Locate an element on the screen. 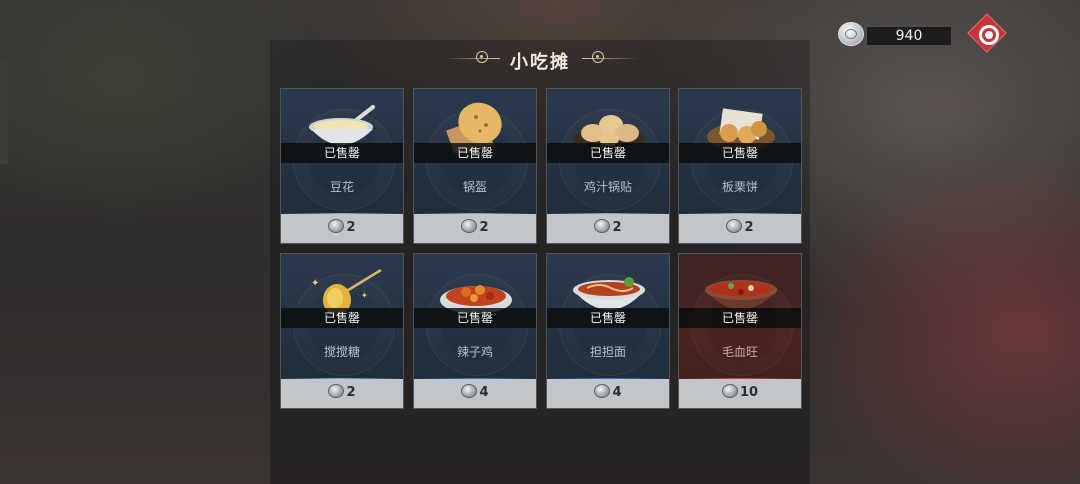 The height and width of the screenshot is (484, 1080). title-ornament-dot-right is located at coordinates (598, 57).